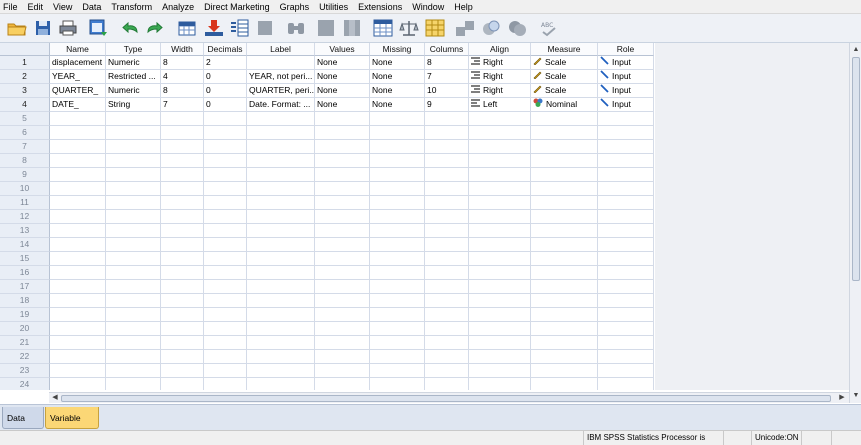 This screenshot has width=861, height=445. Describe the element at coordinates (182, 77) in the screenshot. I see `width-cell: 4` at that location.